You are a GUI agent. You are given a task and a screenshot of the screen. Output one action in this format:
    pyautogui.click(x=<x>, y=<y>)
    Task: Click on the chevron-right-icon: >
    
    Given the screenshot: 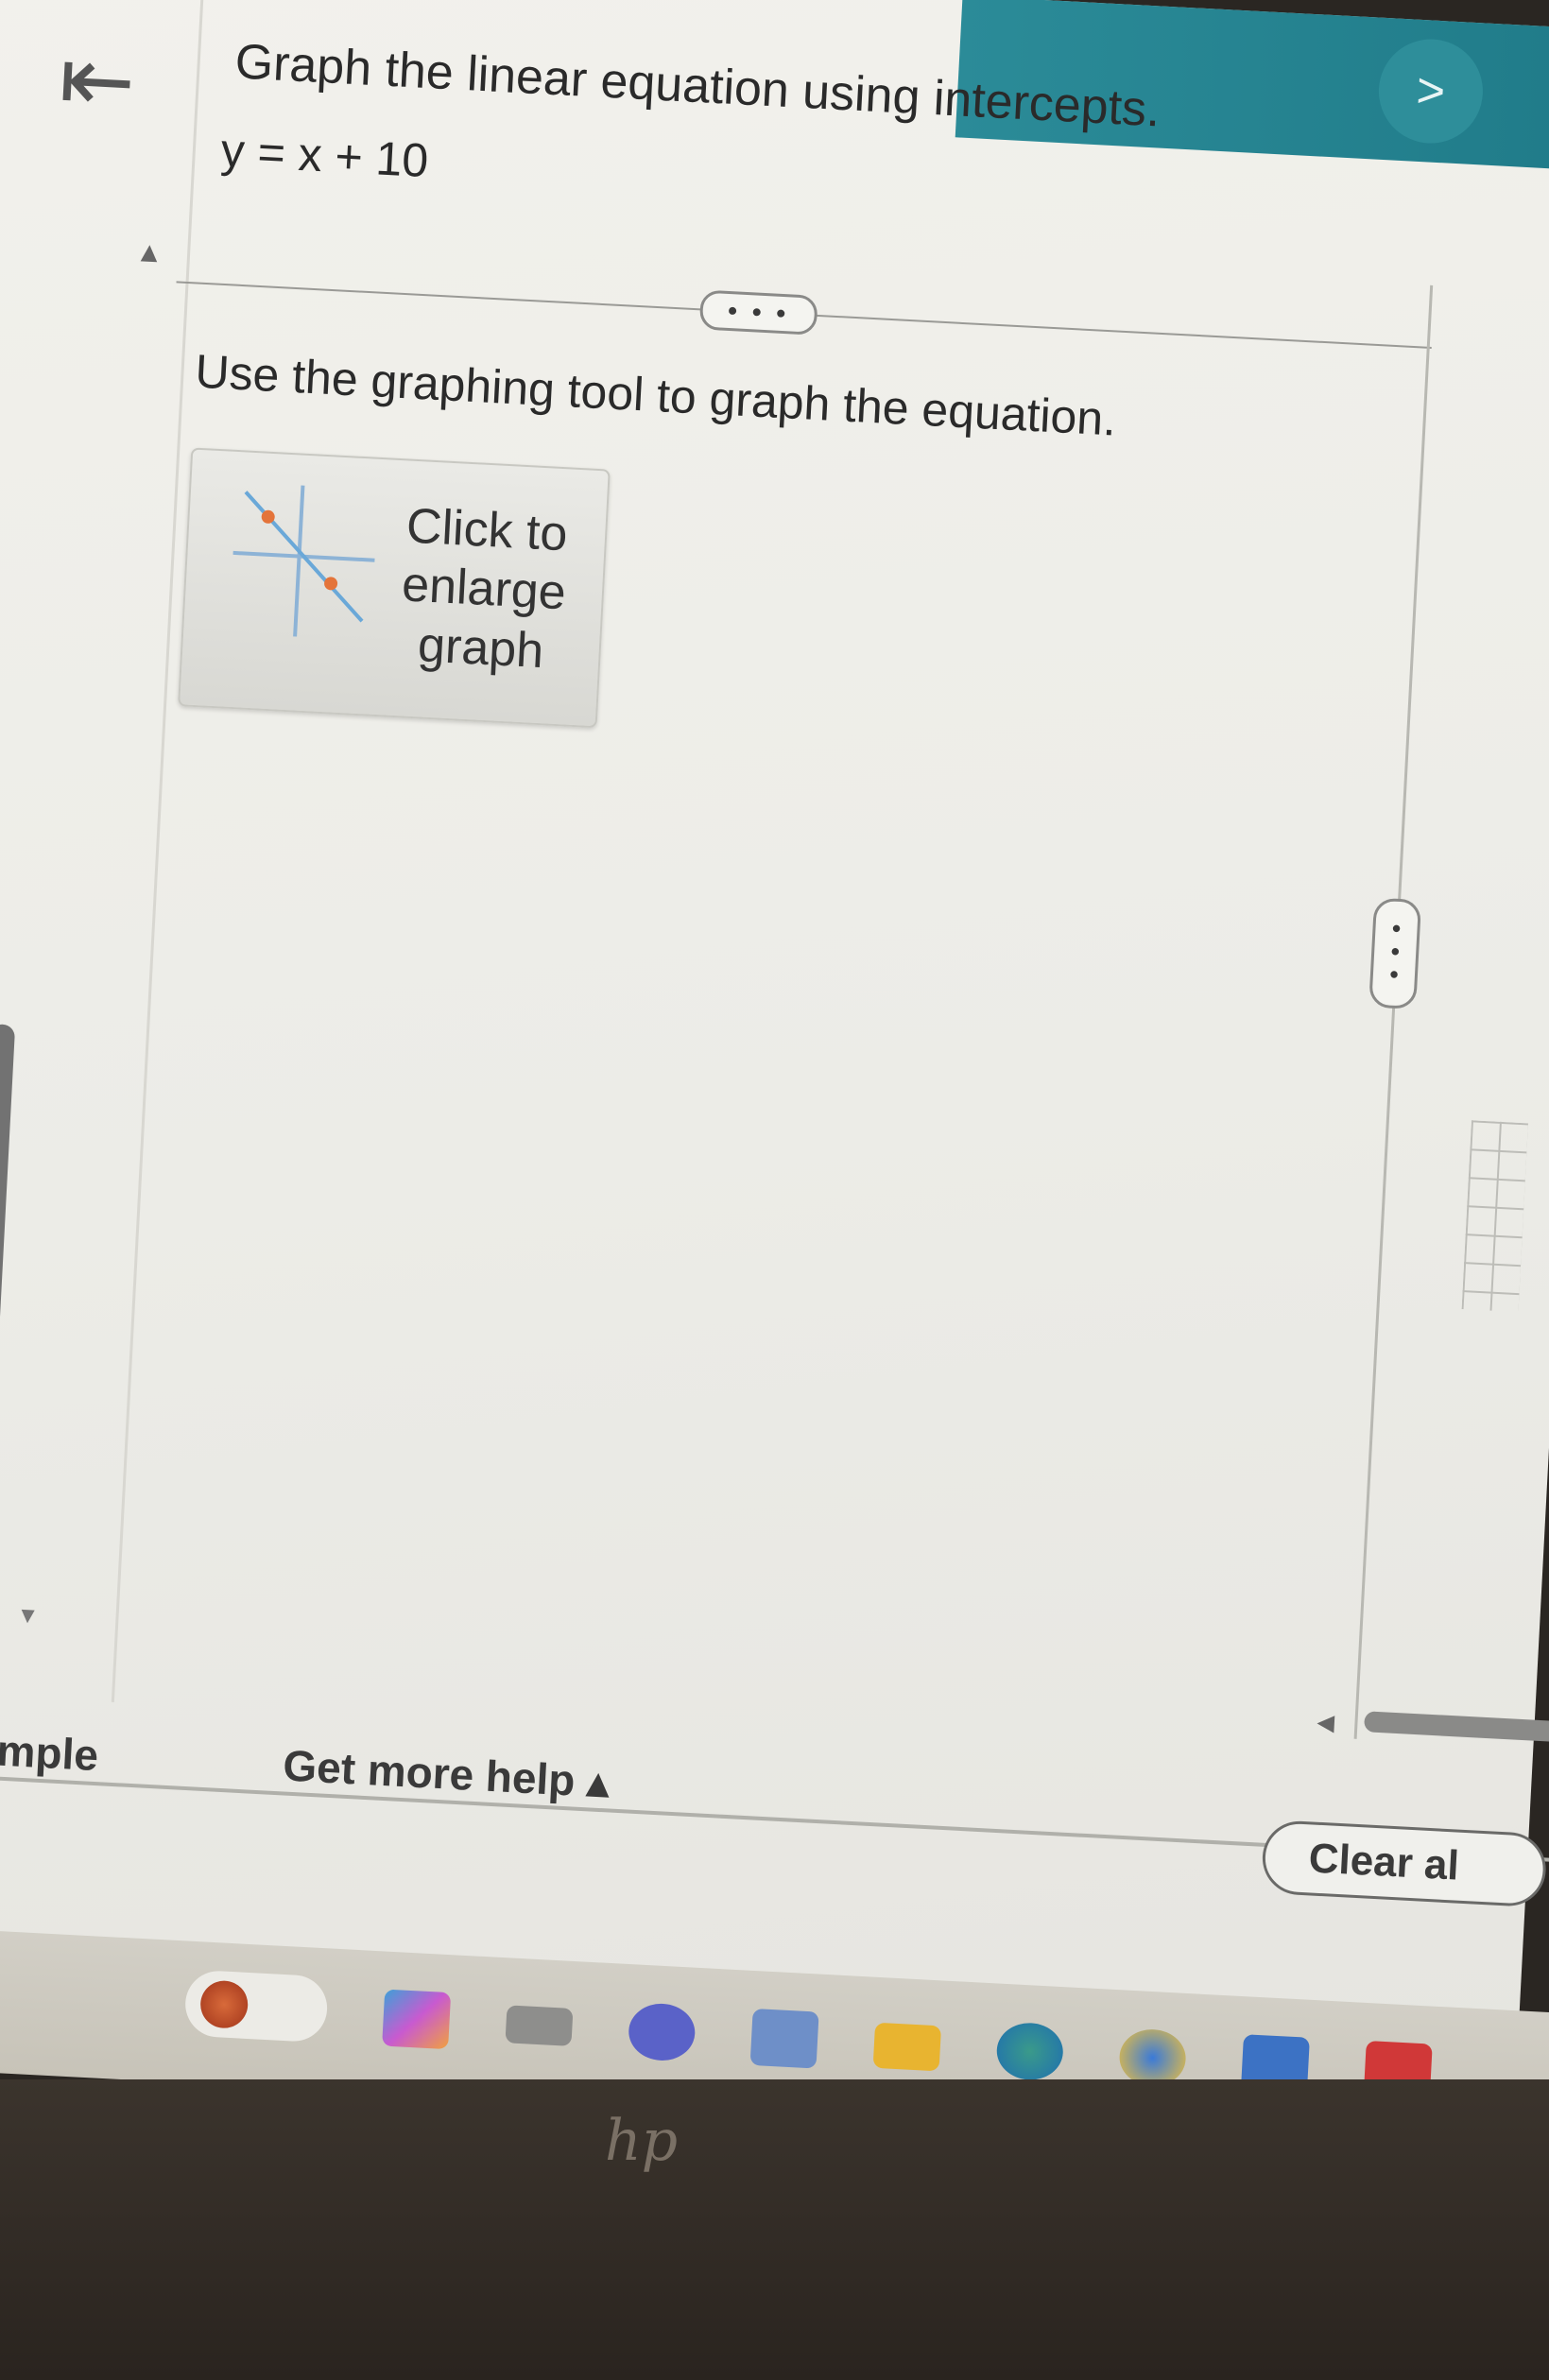 What is the action you would take?
    pyautogui.click(x=1431, y=91)
    